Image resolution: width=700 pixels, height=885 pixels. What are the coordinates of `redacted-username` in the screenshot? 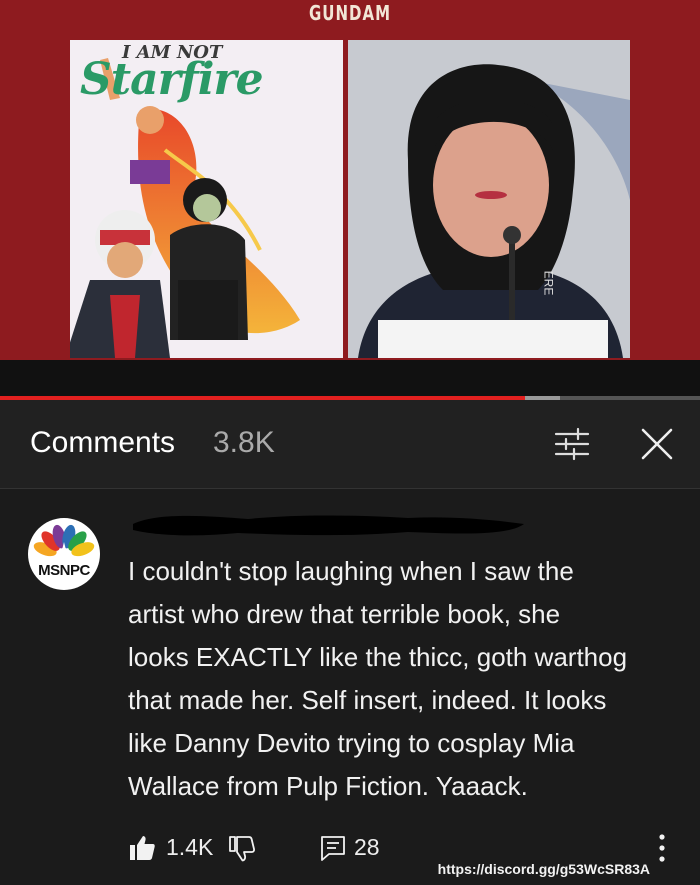 It's located at (328, 525).